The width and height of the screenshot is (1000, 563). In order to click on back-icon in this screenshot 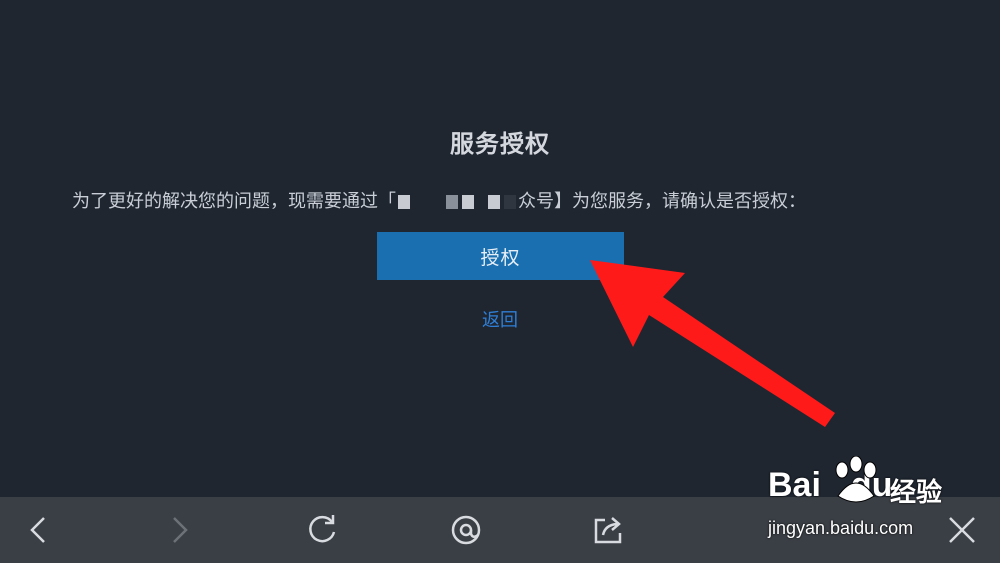, I will do `click(37, 530)`.